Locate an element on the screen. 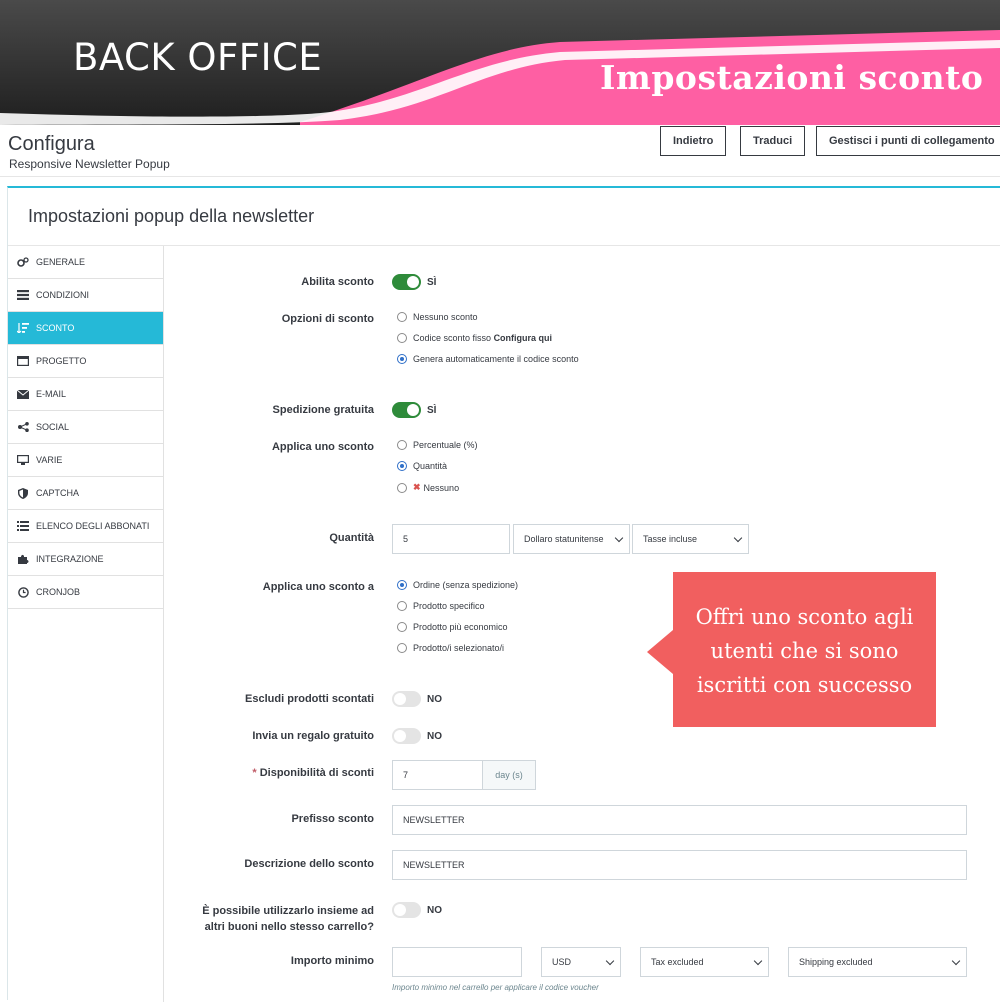 The width and height of the screenshot is (1000, 1002). description-label: Descrizione dello sconto is located at coordinates (309, 864).